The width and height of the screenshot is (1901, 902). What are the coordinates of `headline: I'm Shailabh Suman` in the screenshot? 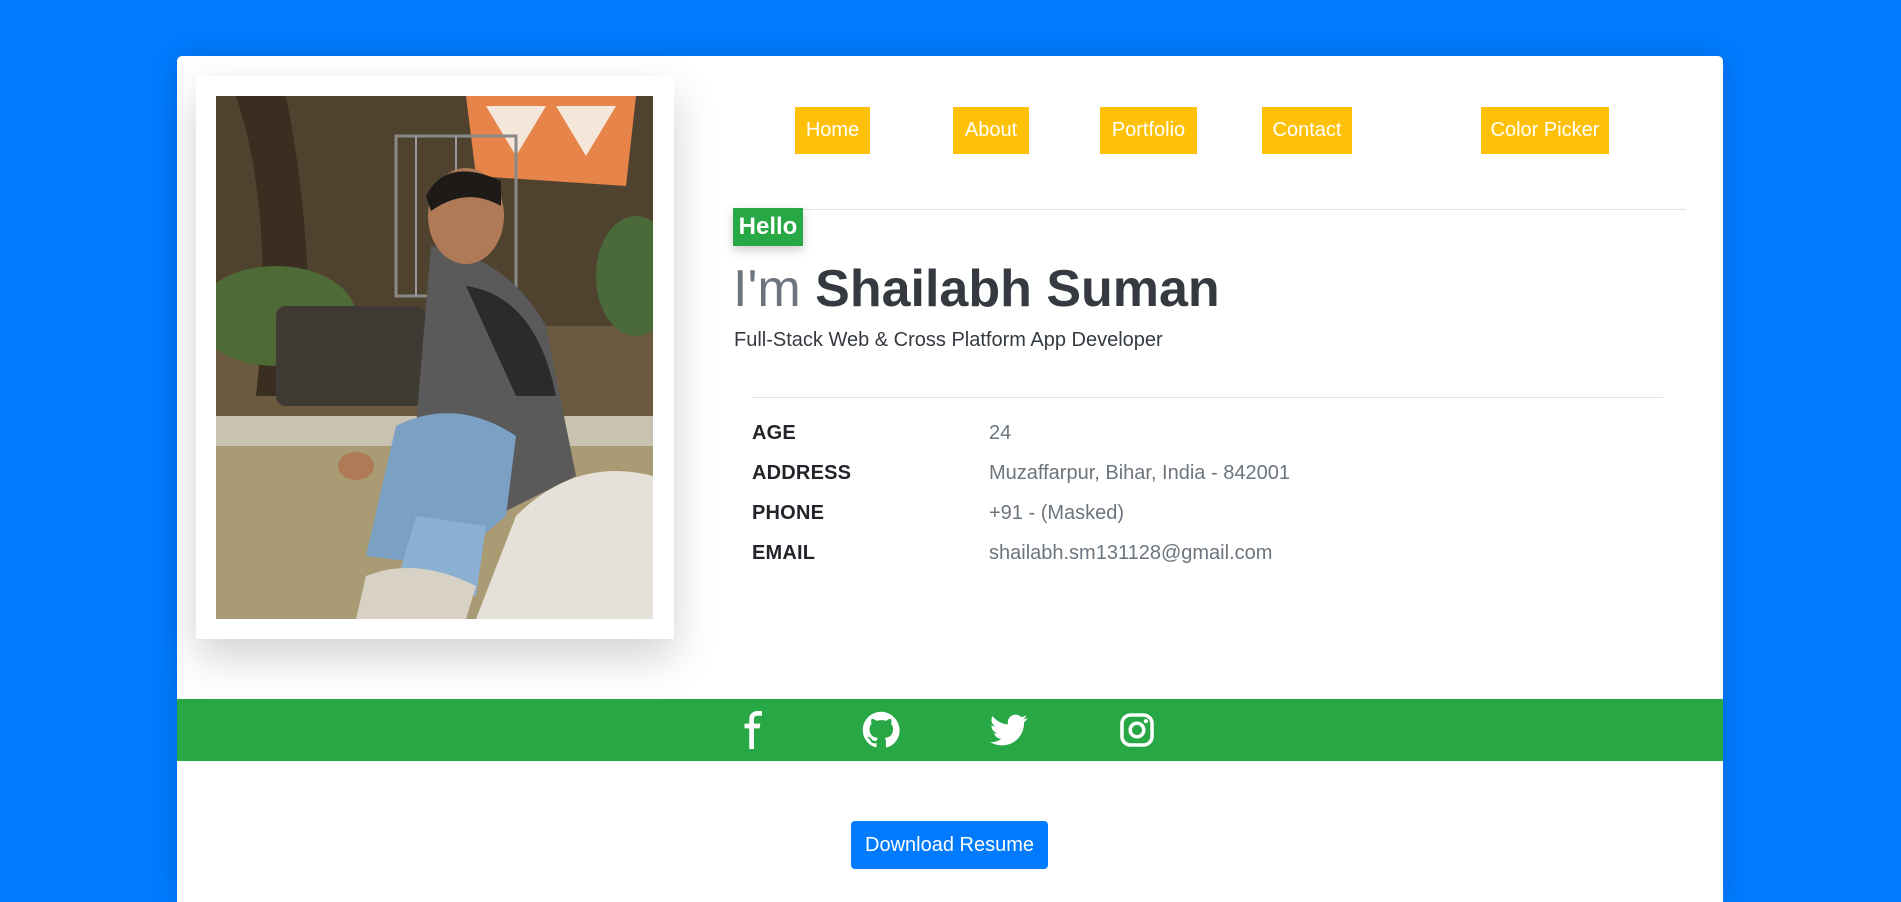 It's located at (976, 289).